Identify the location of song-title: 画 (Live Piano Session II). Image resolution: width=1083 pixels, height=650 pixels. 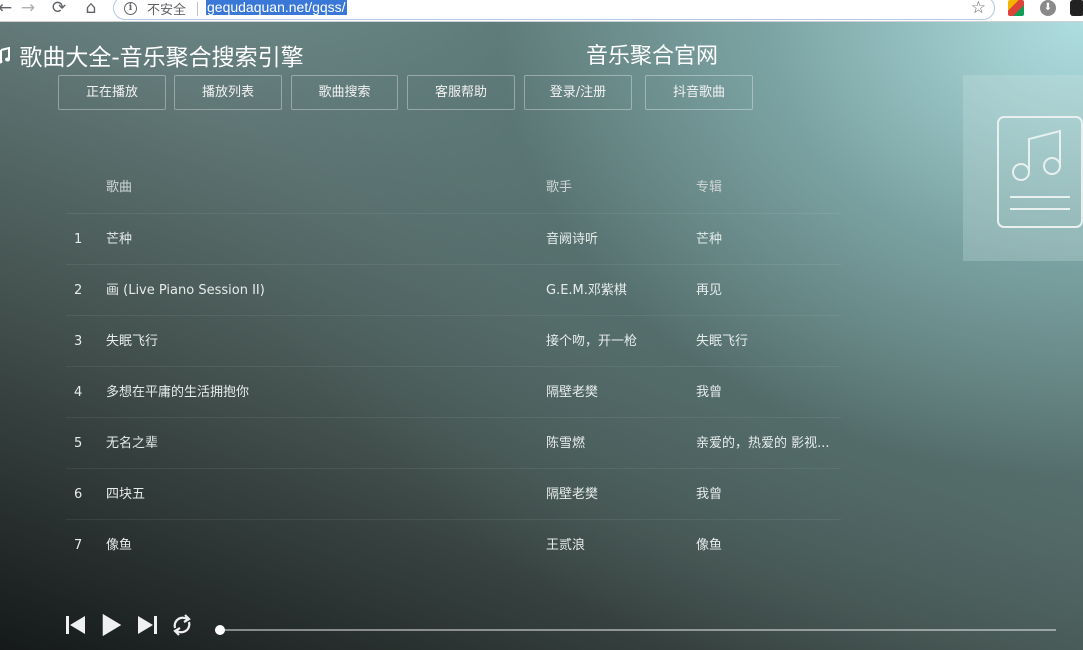
(316, 290).